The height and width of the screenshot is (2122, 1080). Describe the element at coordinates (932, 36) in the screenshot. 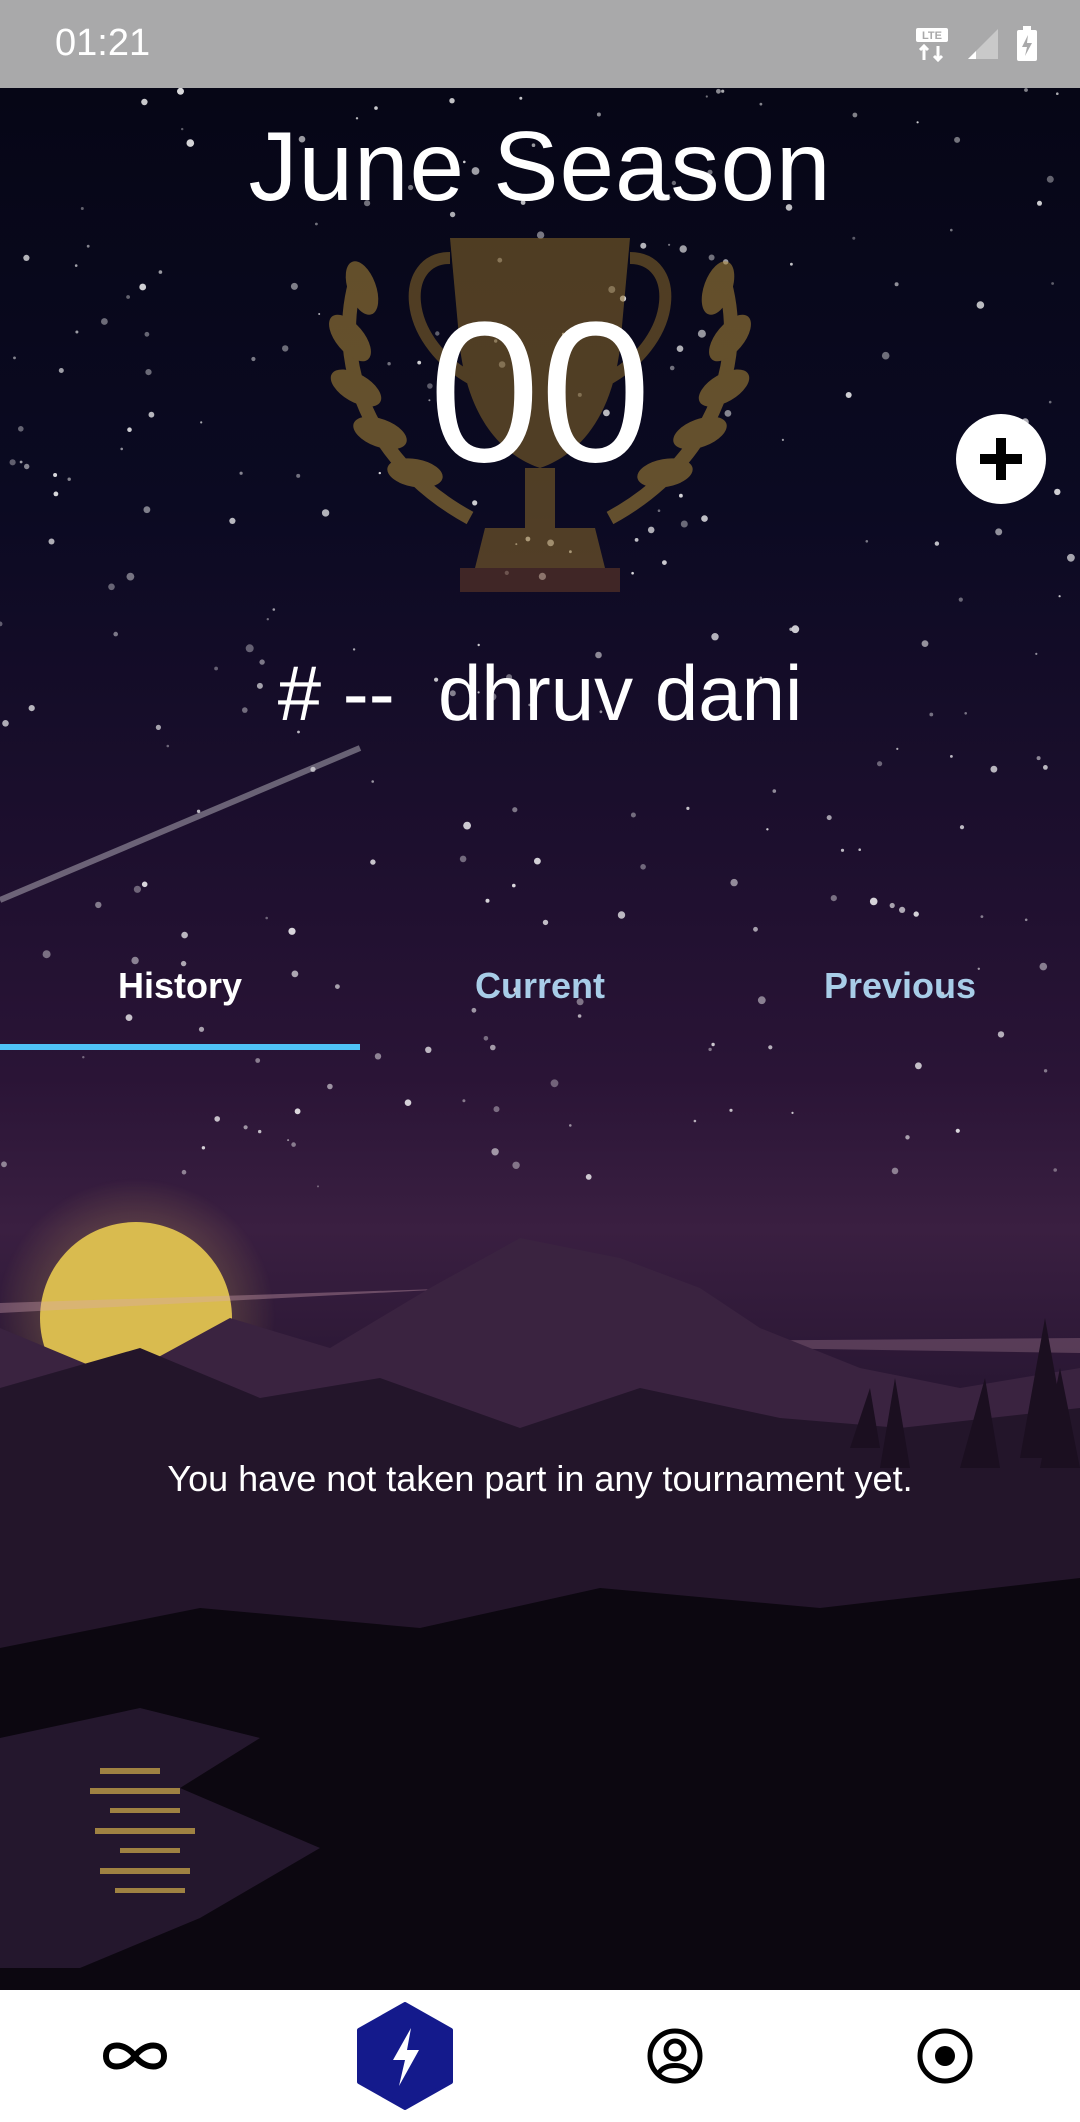

I see `svg-text: LTE` at that location.